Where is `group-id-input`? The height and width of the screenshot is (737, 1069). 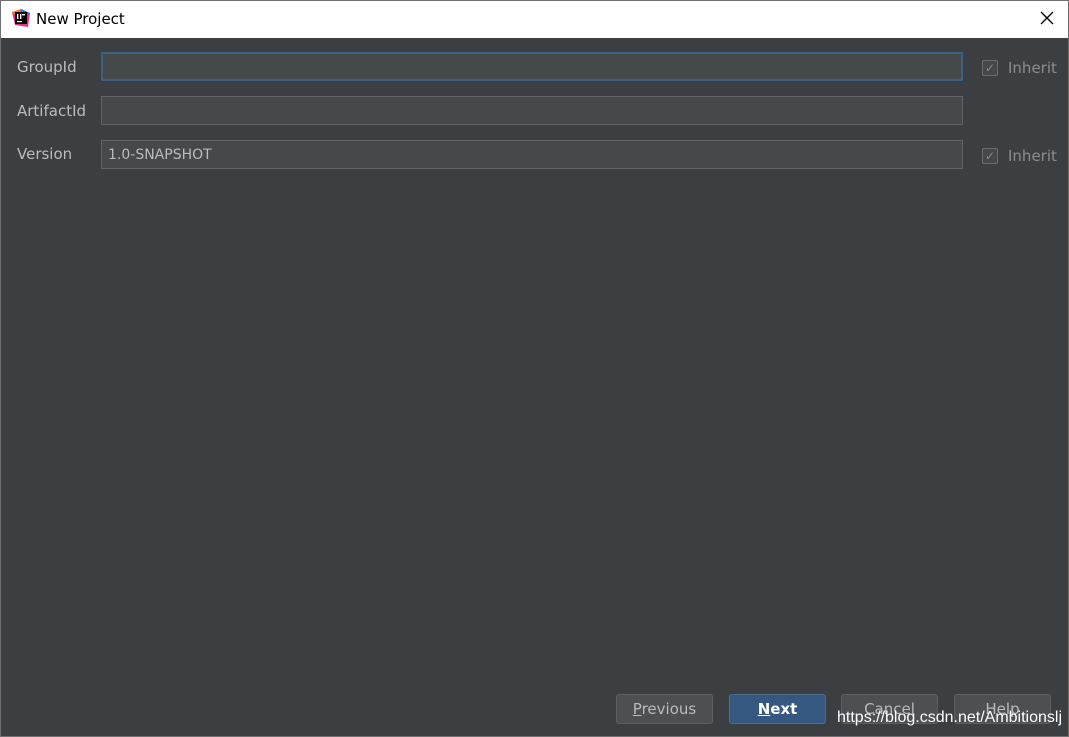
group-id-input is located at coordinates (532, 66).